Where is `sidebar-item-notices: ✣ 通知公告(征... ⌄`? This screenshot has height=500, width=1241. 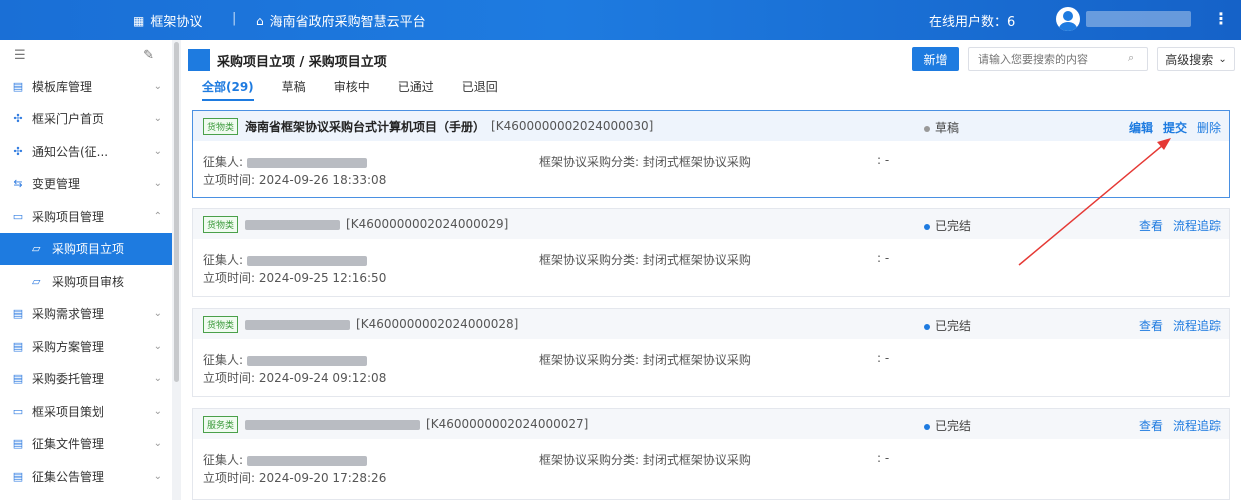 sidebar-item-notices: ✣ 通知公告(征... ⌄ is located at coordinates (86, 151).